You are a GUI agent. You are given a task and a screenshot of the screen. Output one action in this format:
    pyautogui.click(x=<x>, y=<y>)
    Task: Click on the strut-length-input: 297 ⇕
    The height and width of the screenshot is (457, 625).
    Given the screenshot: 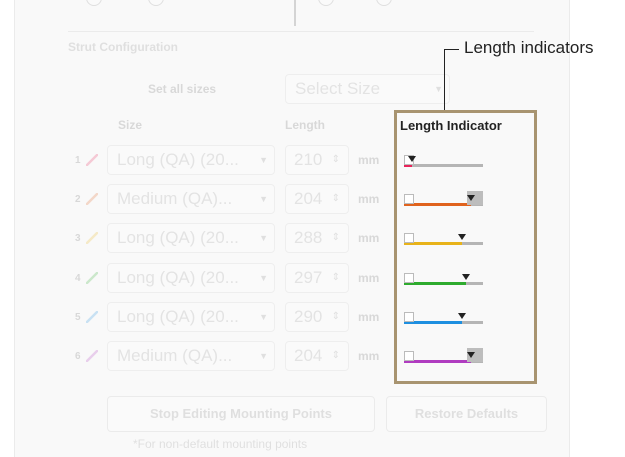 What is the action you would take?
    pyautogui.click(x=317, y=278)
    